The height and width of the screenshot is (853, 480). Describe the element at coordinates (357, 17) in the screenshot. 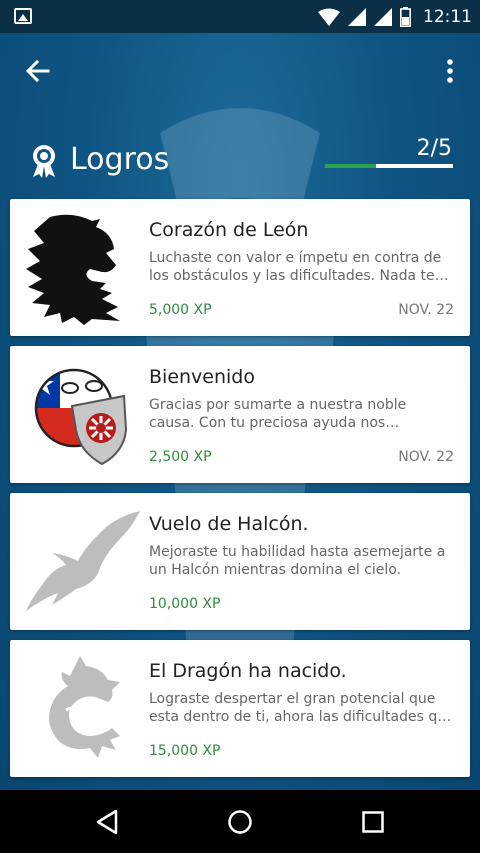

I see `cell-signal-icon` at that location.